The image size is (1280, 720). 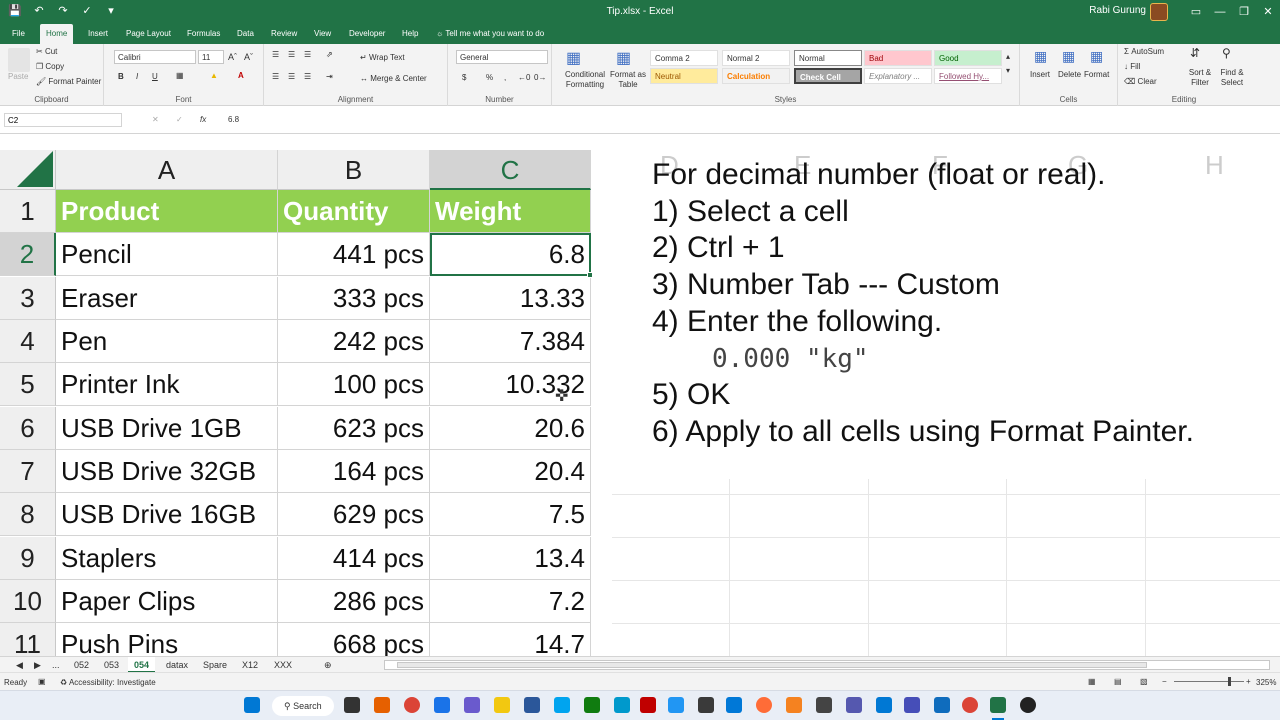 What do you see at coordinates (623, 58) in the screenshot?
I see `format-as-table-icon: ▦` at bounding box center [623, 58].